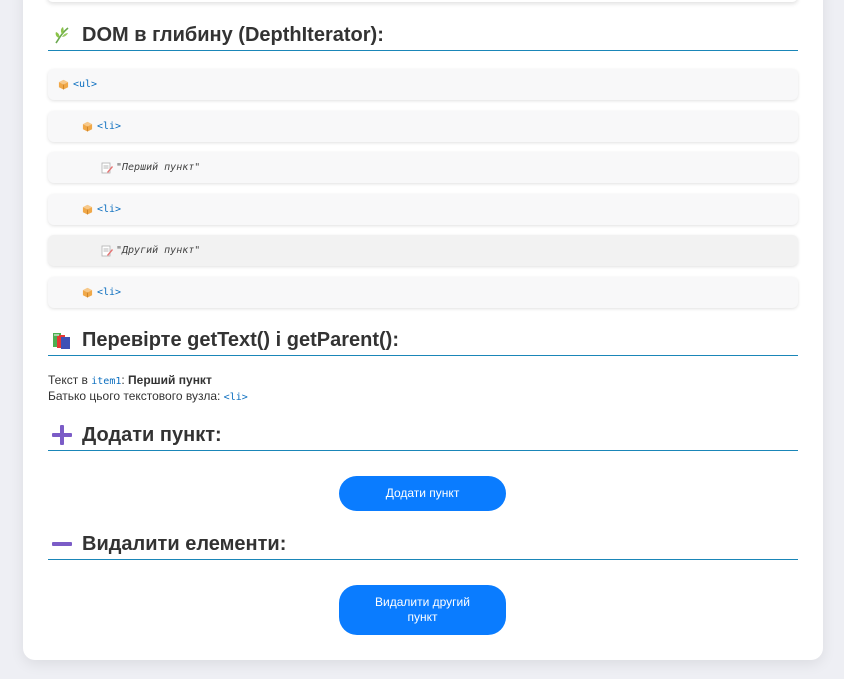  I want to click on previous-panel-edge, so click(422, 1).